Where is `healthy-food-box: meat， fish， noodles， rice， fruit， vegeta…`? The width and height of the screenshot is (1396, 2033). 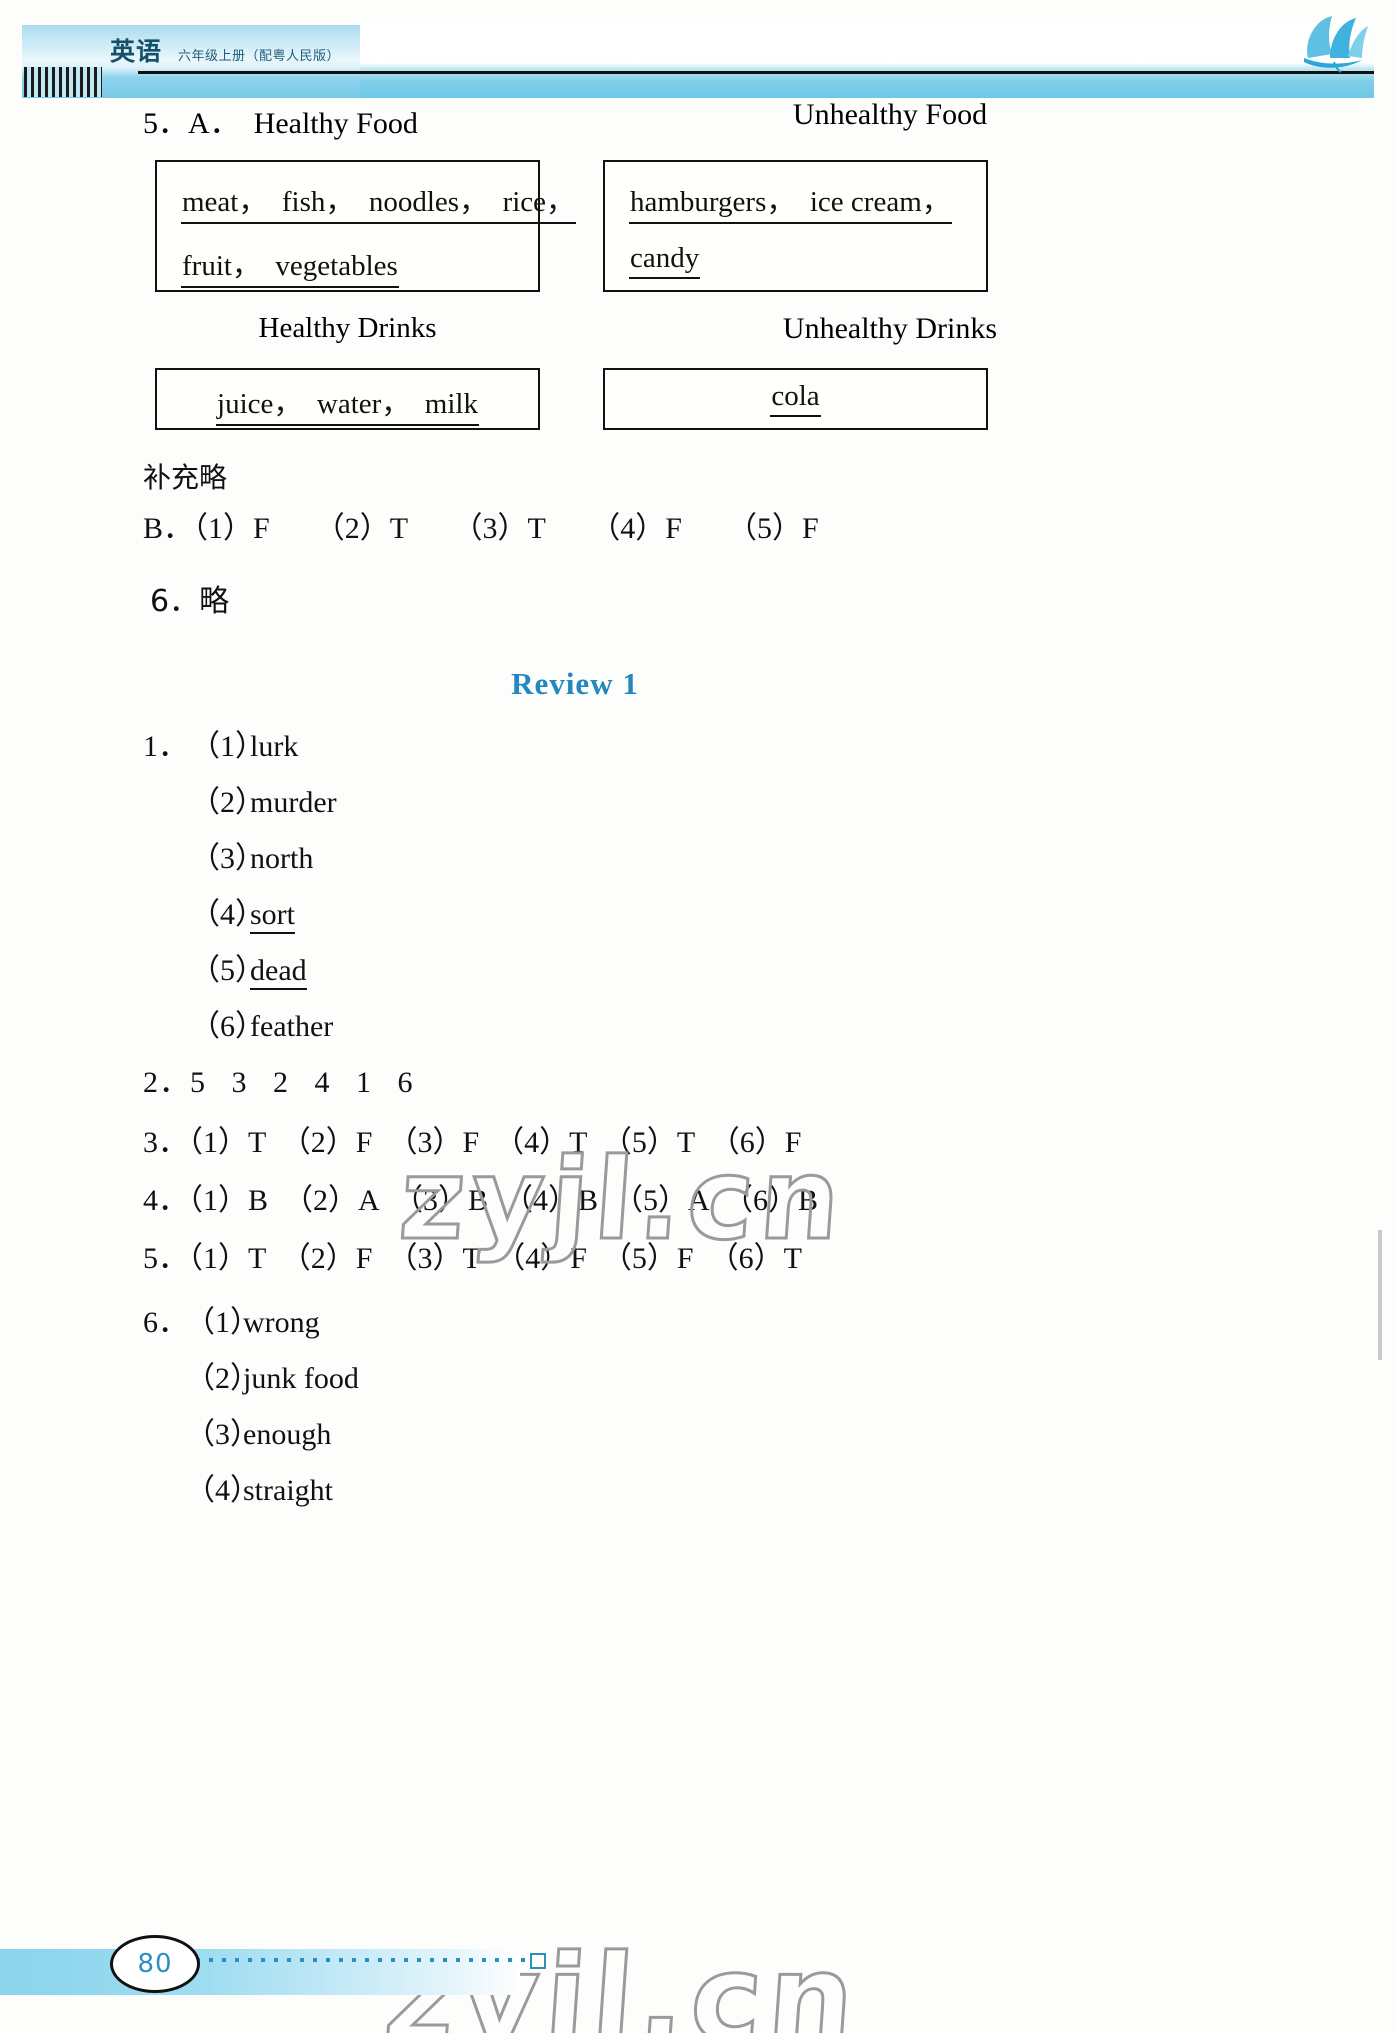
healthy-food-box: meat， fish， noodles， rice， fruit， vegeta… is located at coordinates (366, 226).